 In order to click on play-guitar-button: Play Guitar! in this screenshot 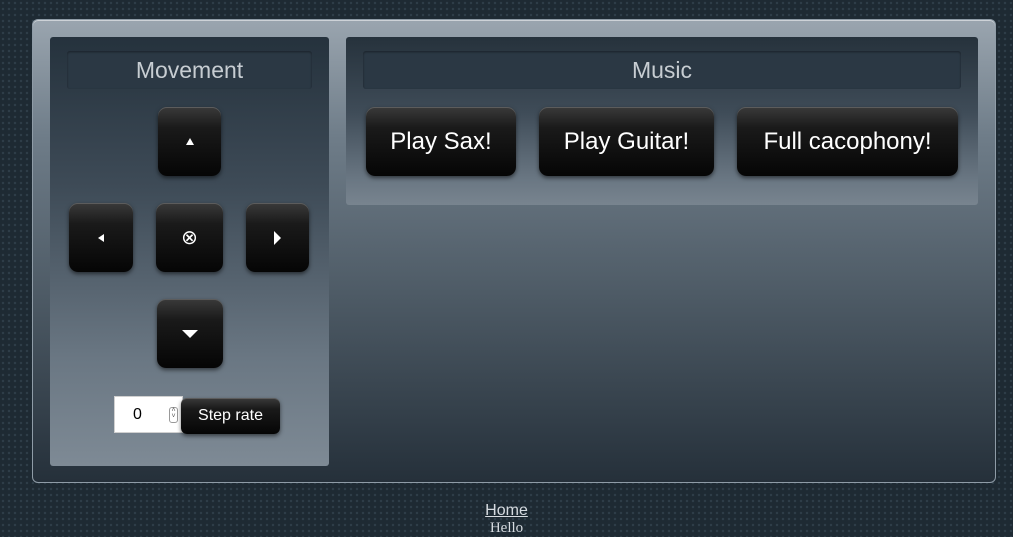, I will do `click(626, 141)`.